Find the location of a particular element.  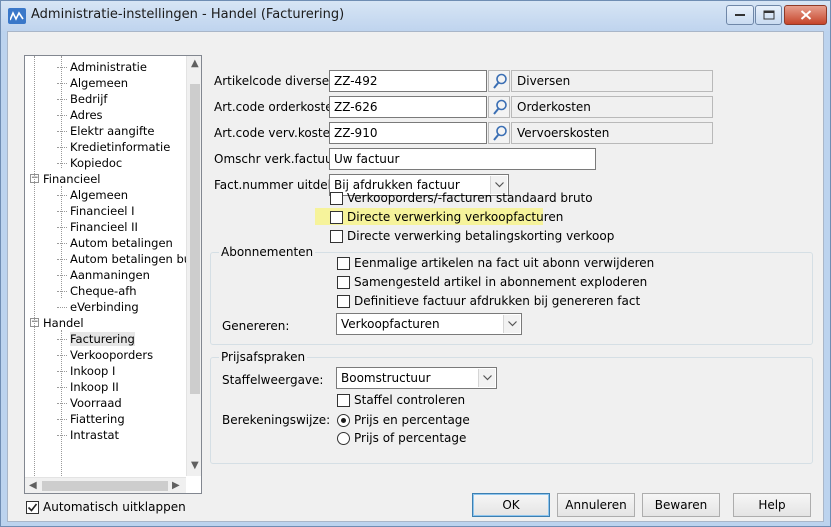

tree-item: Autom betalingen is located at coordinates (121, 243).